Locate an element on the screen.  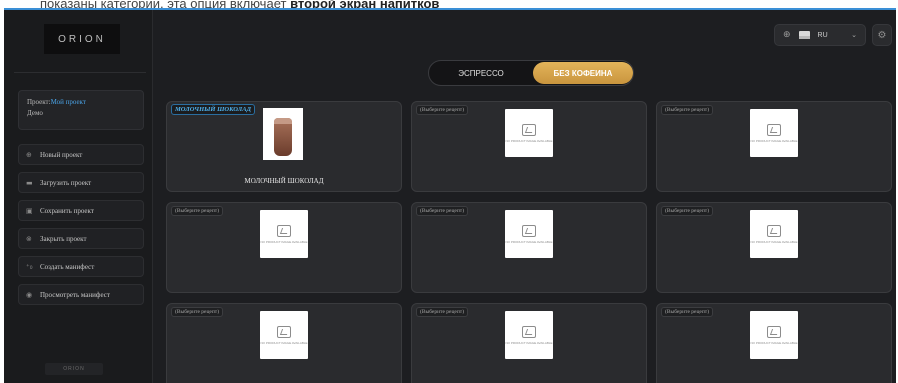
category-tabs: ЭСПРЕССО БЕЗ КОФЕИНА is located at coordinates (531, 73).